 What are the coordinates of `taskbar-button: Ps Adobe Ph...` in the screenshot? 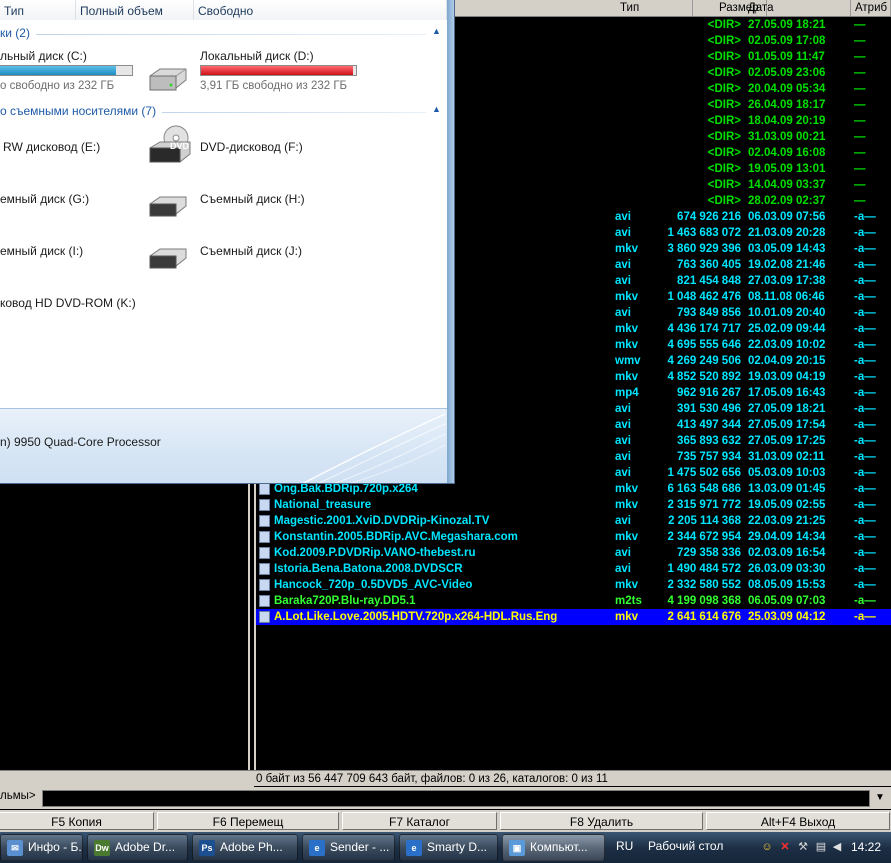 It's located at (245, 847).